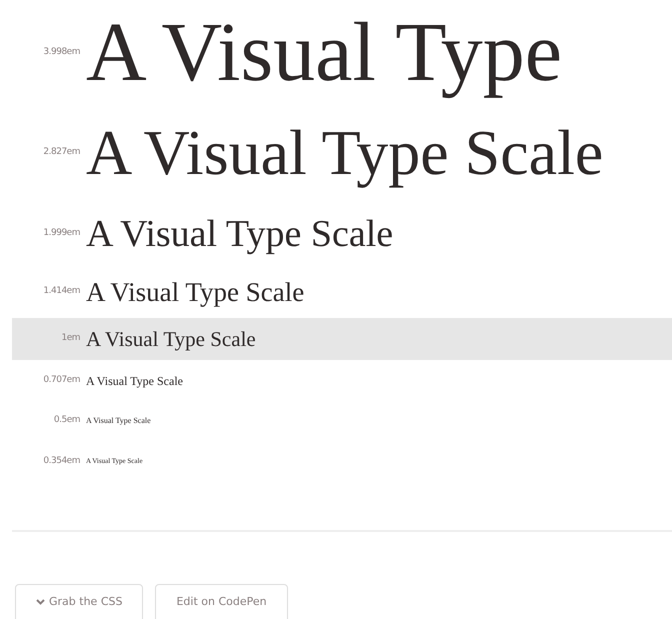 The image size is (672, 619). Describe the element at coordinates (221, 601) in the screenshot. I see `link-button: Edit on CodePen` at that location.